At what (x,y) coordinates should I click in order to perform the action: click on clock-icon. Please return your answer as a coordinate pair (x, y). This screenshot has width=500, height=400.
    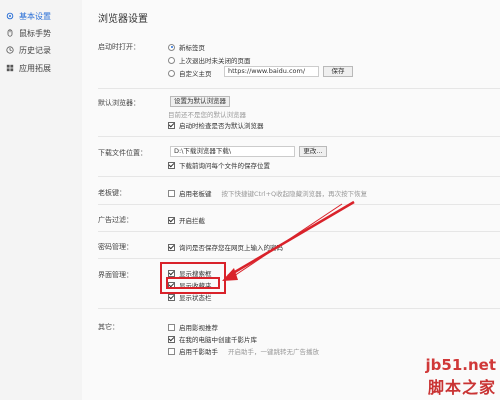
    Looking at the image, I should click on (10, 50).